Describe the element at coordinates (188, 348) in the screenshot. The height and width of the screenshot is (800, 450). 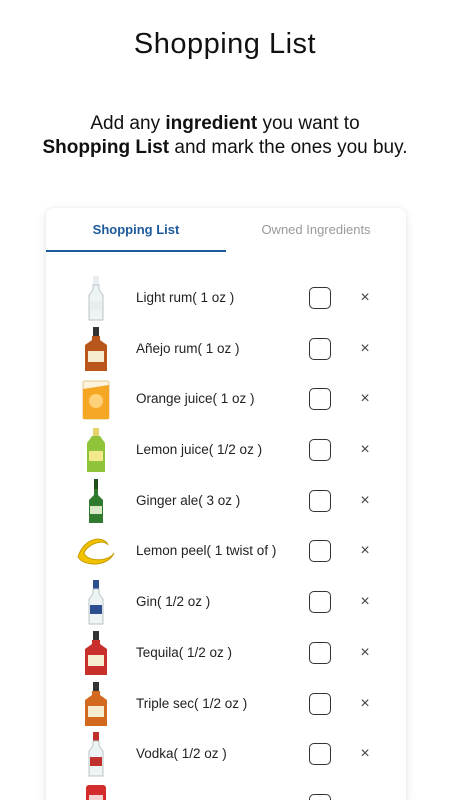
I see `ingredient-name: Añejo rum( 1 oz )` at that location.